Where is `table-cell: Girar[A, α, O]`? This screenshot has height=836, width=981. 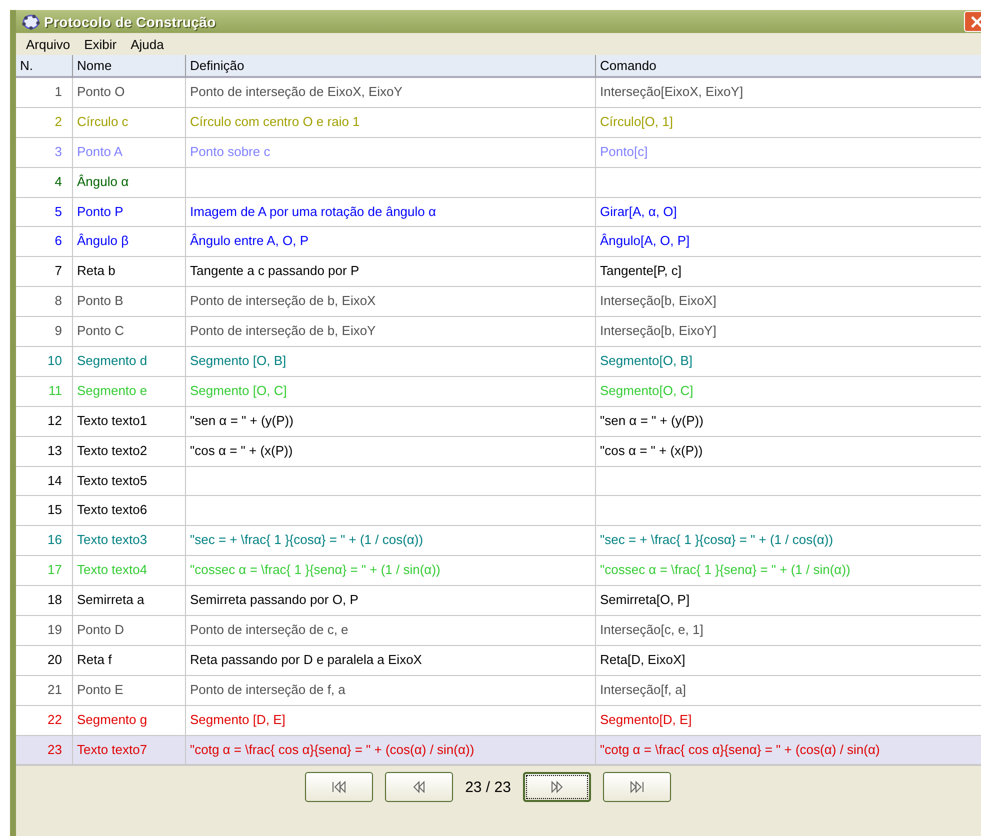 table-cell: Girar[A, α, O] is located at coordinates (788, 213).